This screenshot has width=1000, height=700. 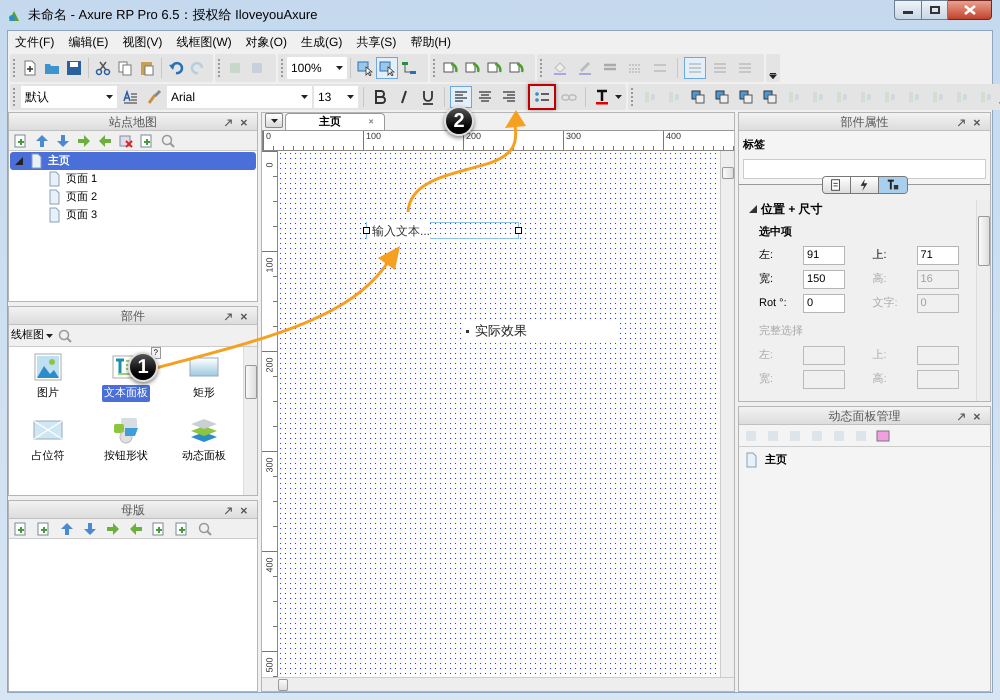 I want to click on panel-color-icon, so click(x=883, y=436).